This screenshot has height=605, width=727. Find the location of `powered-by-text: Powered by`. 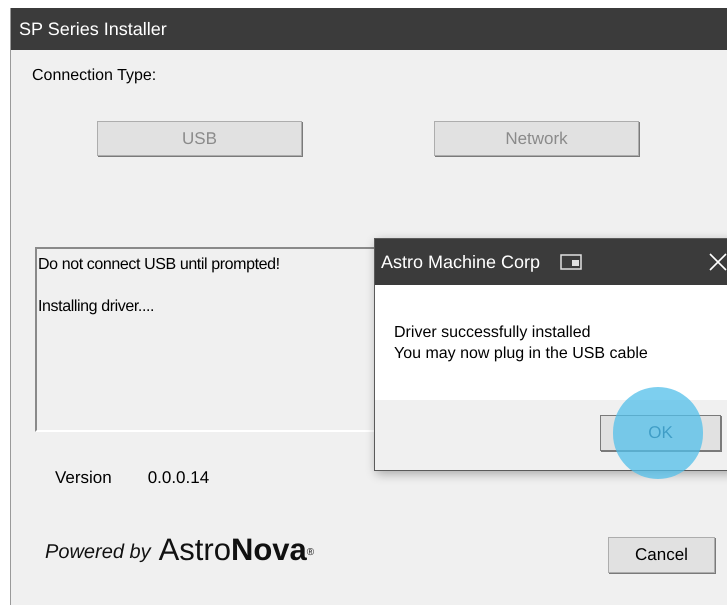

powered-by-text: Powered by is located at coordinates (98, 552).